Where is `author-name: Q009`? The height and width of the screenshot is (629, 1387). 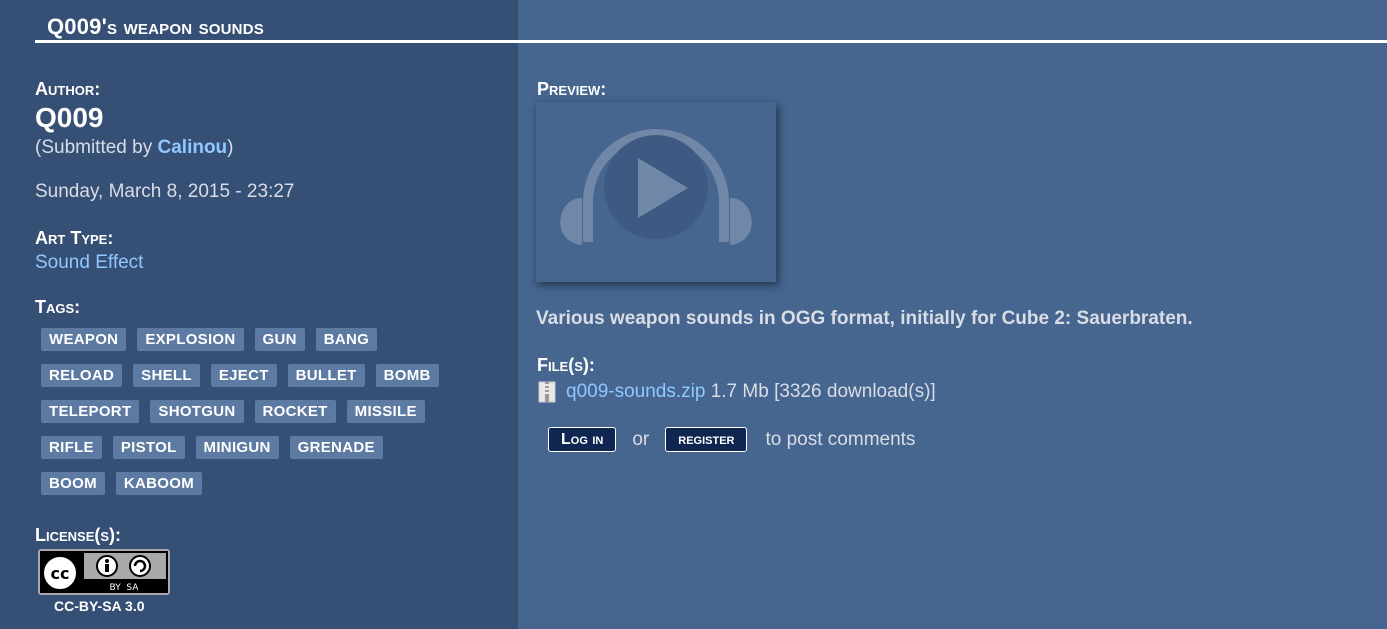
author-name: Q009 is located at coordinates (69, 117).